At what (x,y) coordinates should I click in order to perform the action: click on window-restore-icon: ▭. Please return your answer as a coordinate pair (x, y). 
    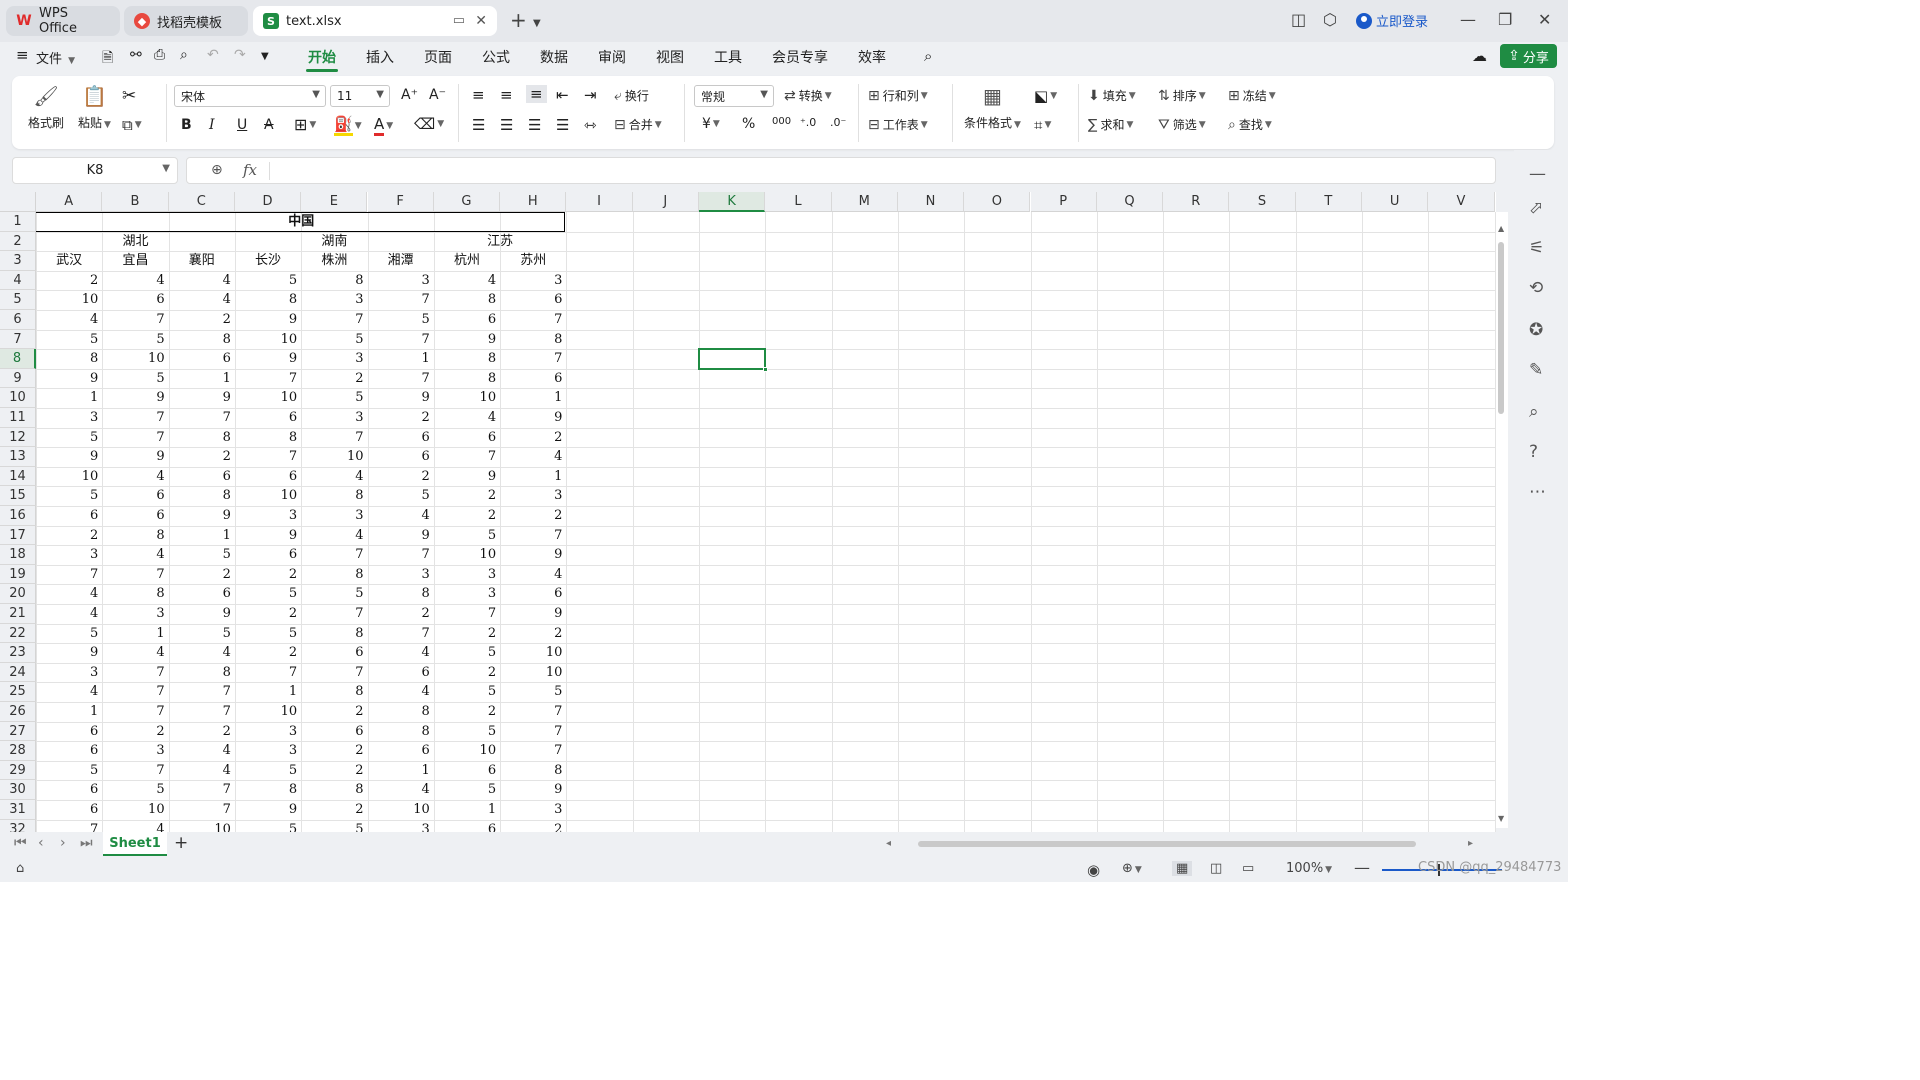
    Looking at the image, I should click on (459, 20).